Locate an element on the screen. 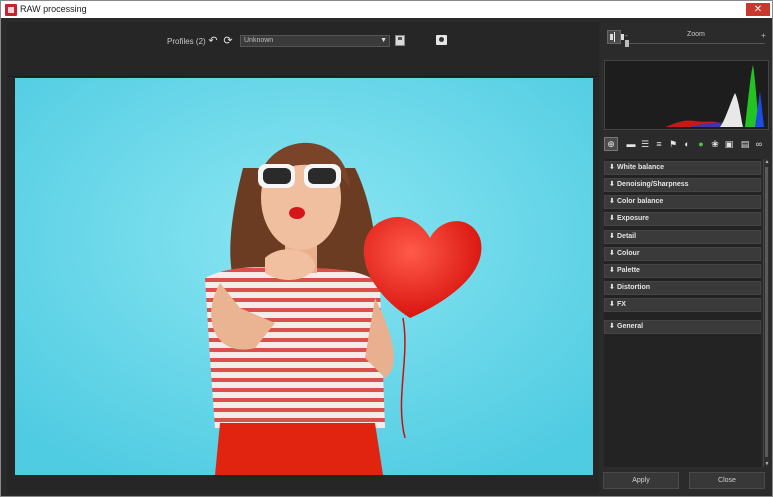 Image resolution: width=773 pixels, height=497 pixels. section-general: ⬇ General is located at coordinates (682, 327).